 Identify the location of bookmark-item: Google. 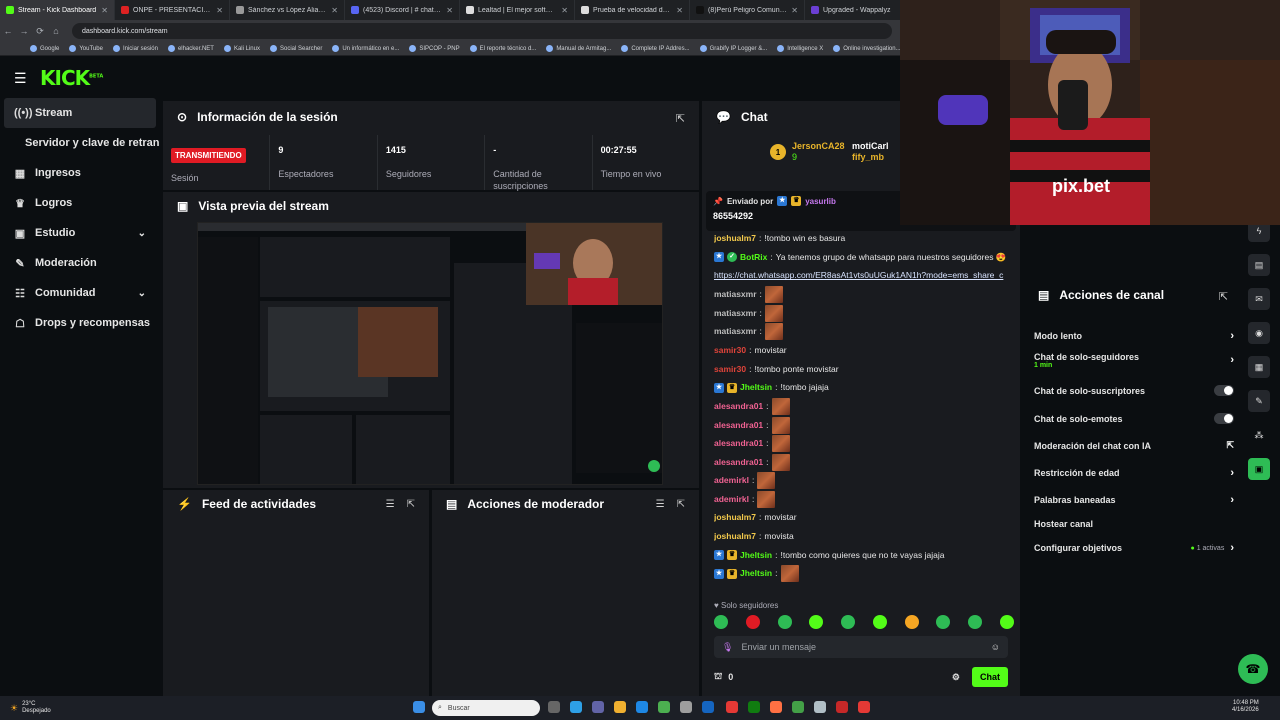
(44, 48).